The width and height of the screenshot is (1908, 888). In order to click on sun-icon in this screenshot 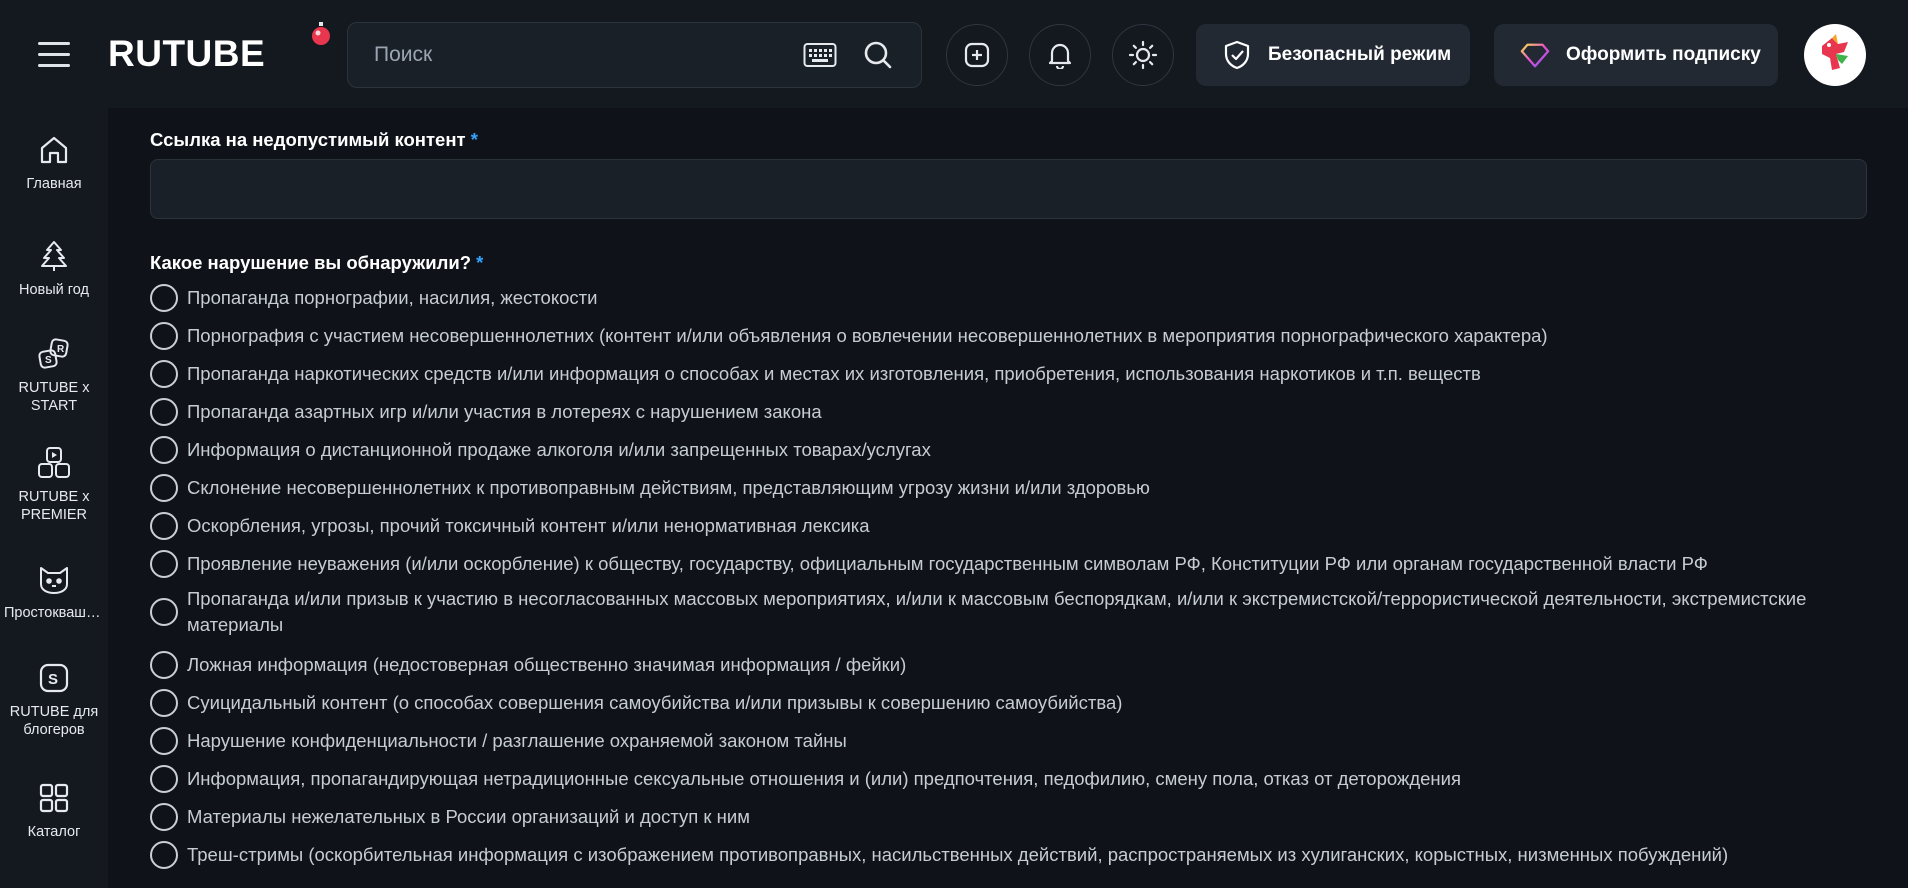, I will do `click(1143, 55)`.